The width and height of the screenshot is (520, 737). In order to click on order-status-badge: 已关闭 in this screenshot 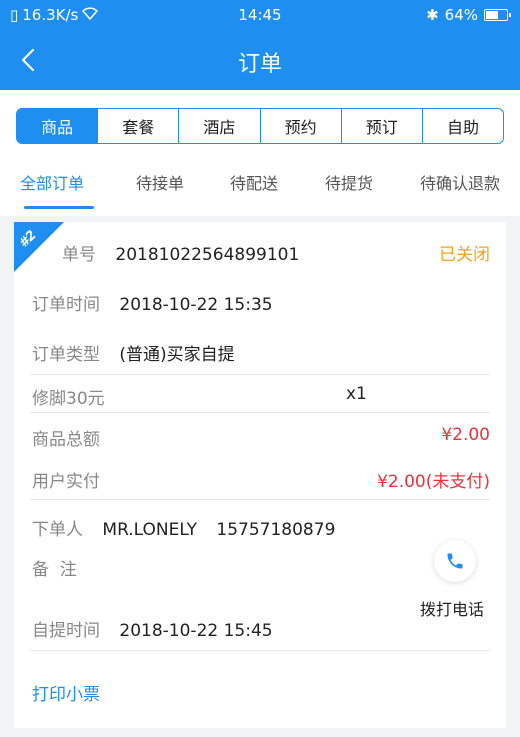, I will do `click(464, 255)`.